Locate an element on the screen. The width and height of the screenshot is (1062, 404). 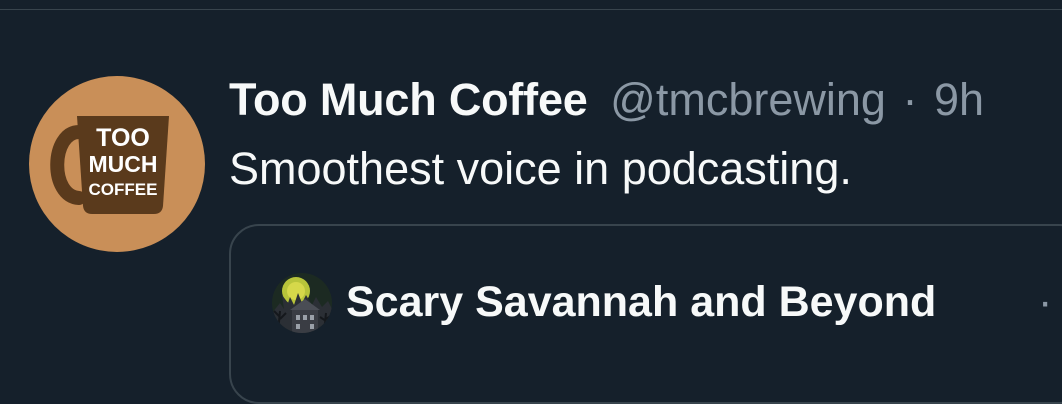
quoted-author-avatar is located at coordinates (302, 303).